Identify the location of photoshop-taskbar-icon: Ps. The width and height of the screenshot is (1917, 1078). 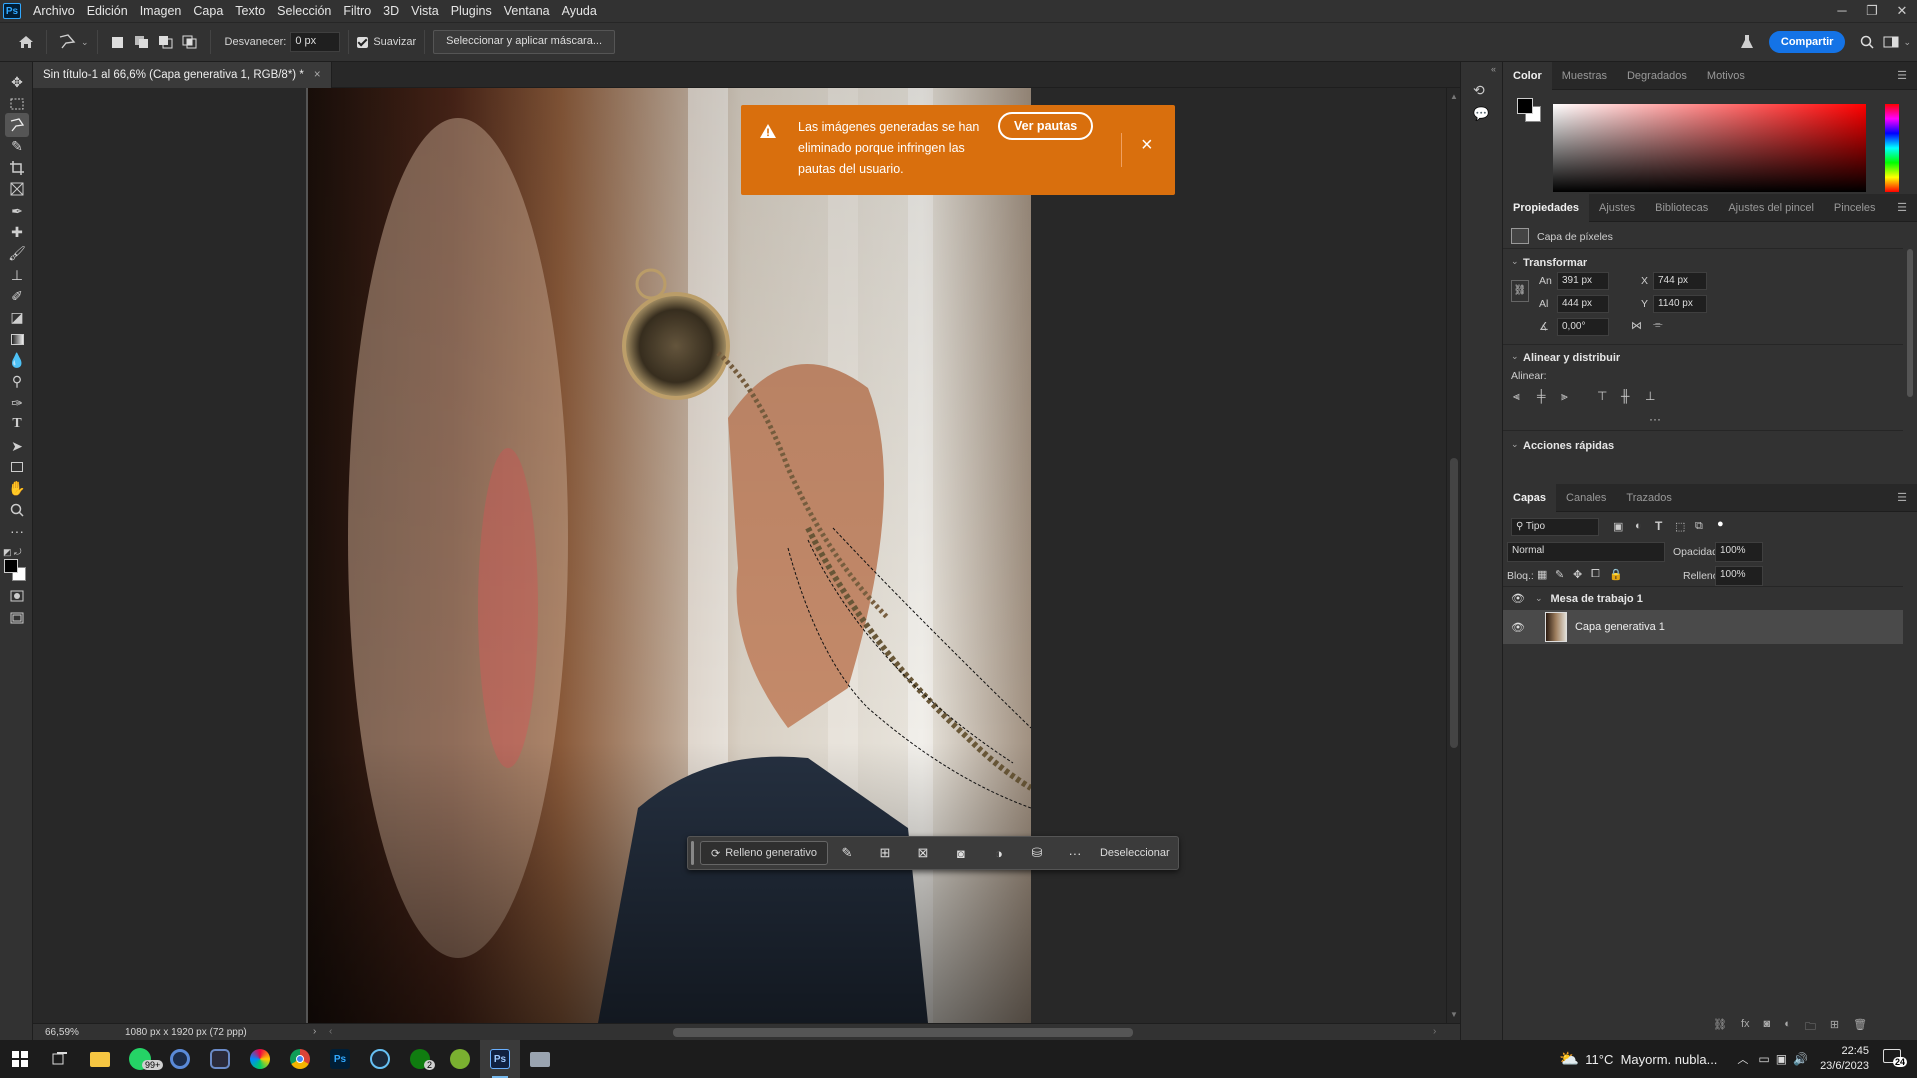
(340, 1059).